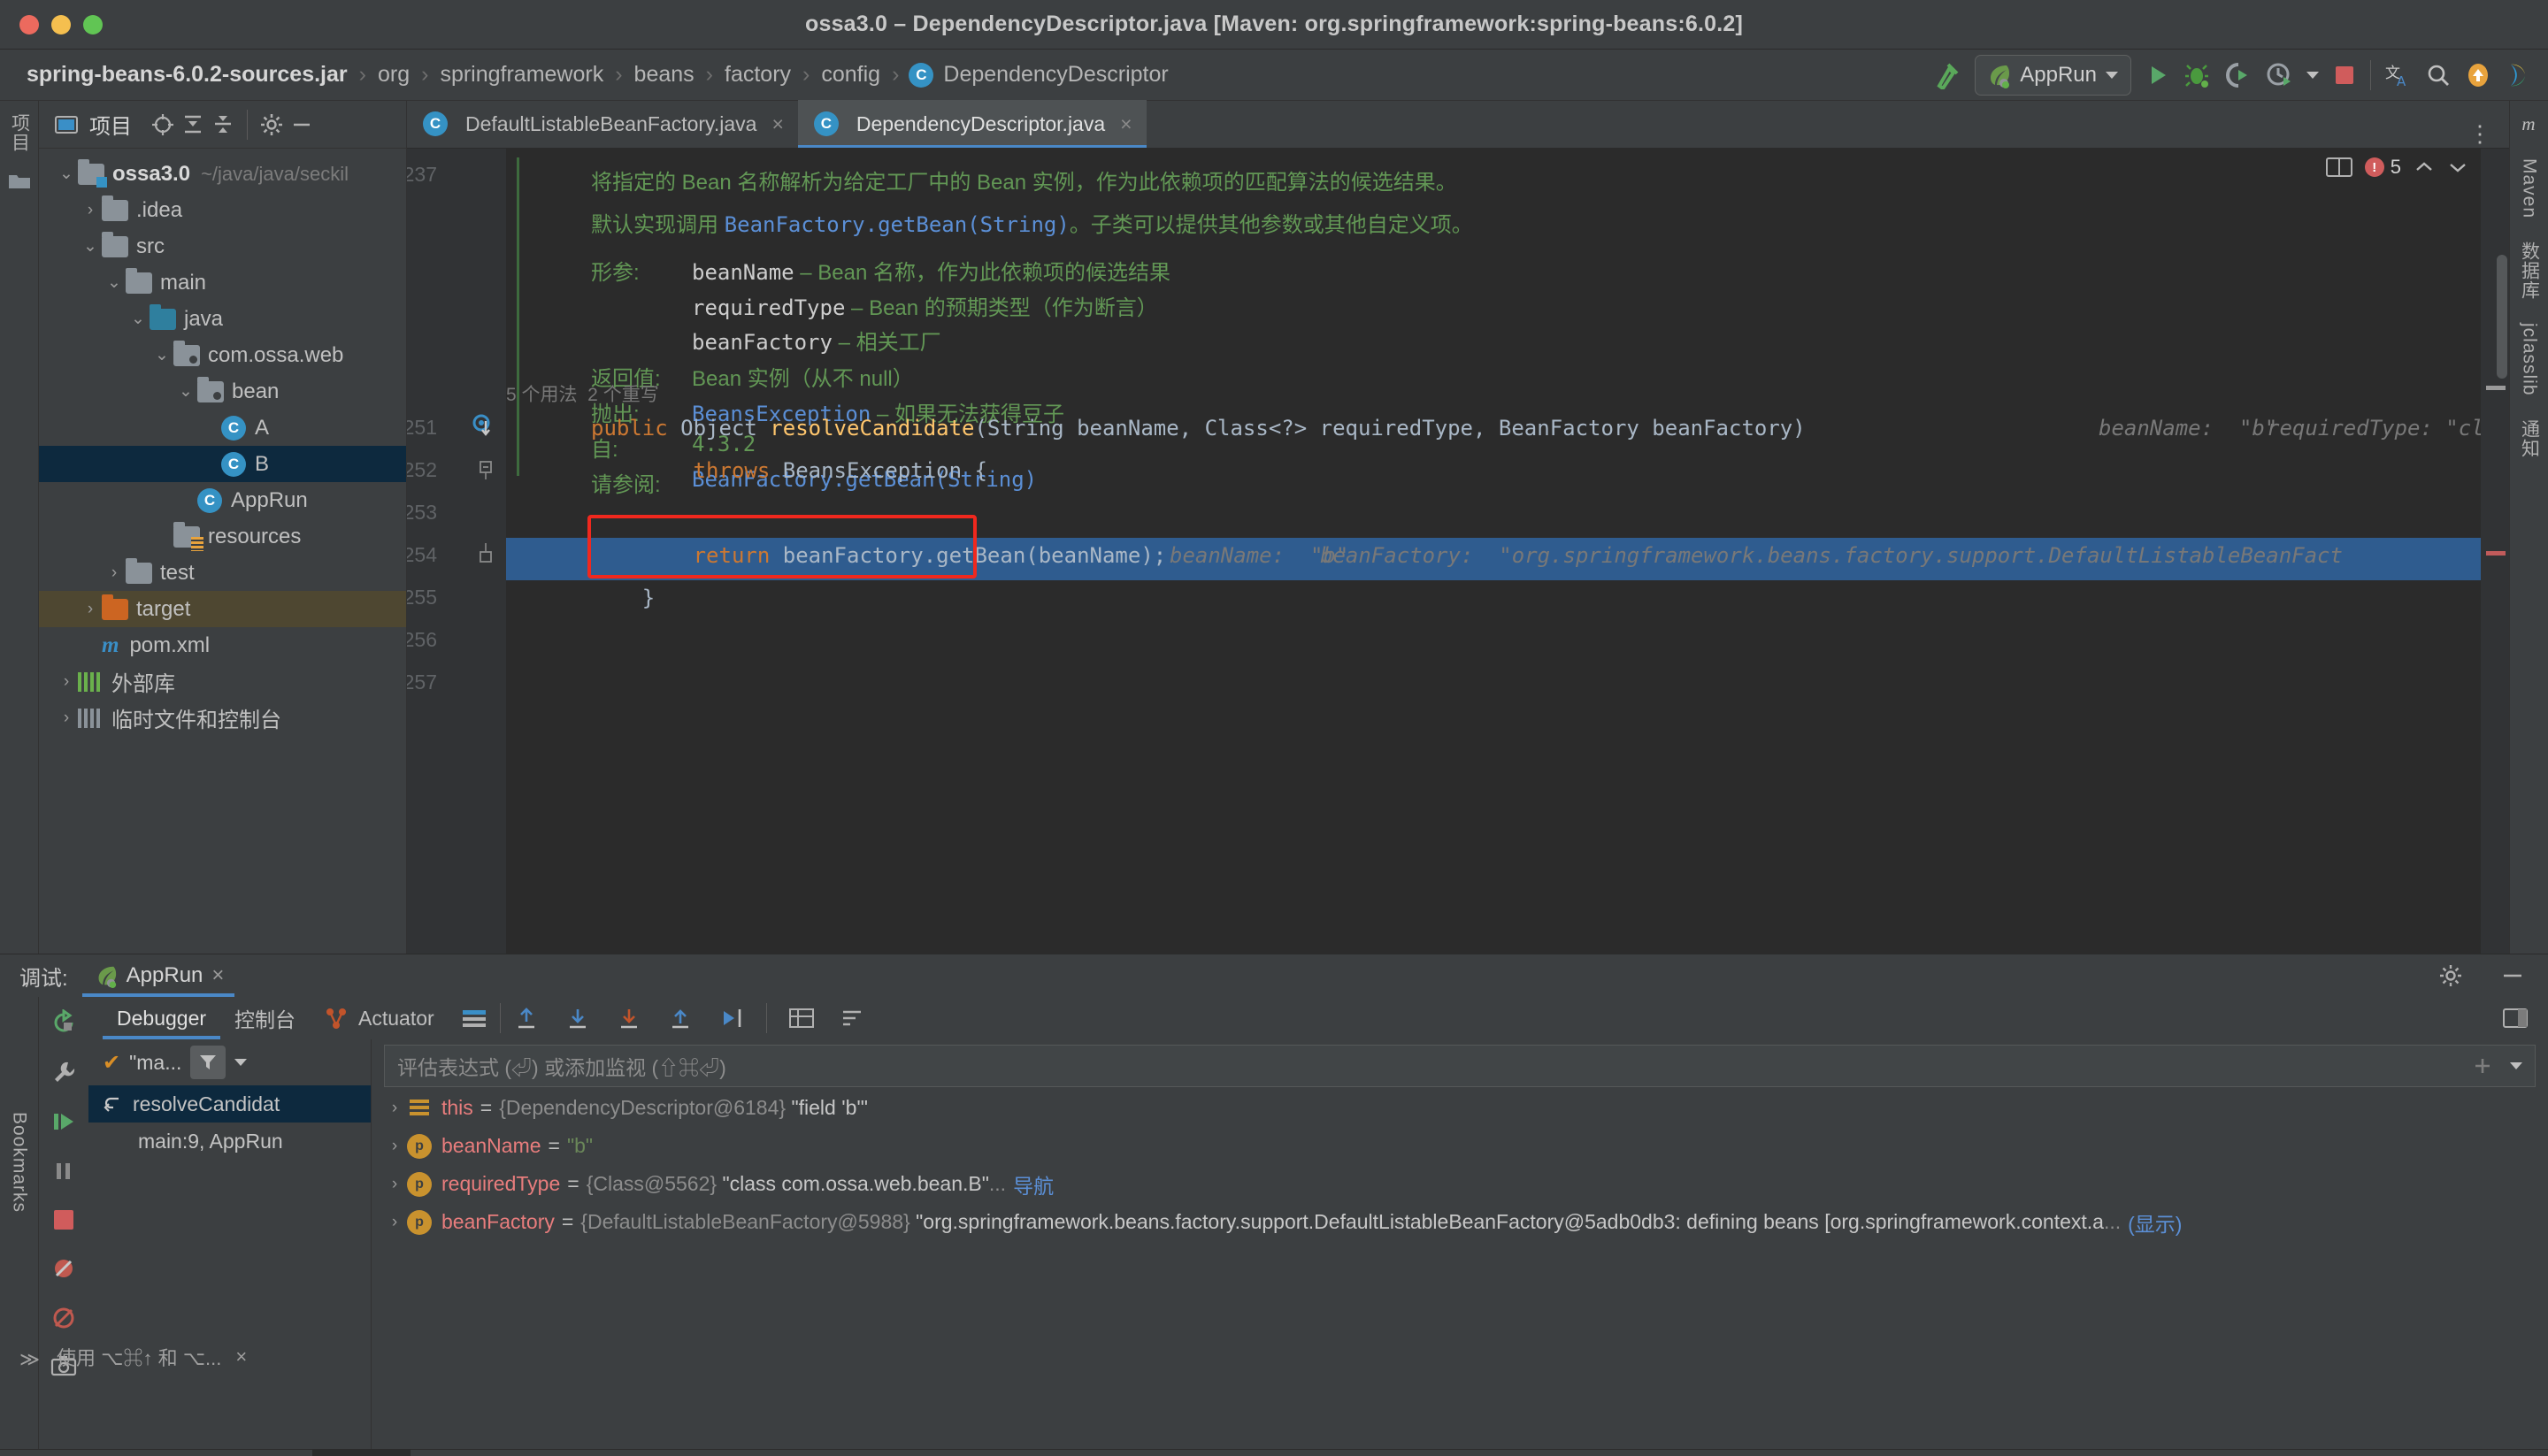 This screenshot has height=1456, width=2548. What do you see at coordinates (2279, 75) in the screenshot?
I see `profiler-icon` at bounding box center [2279, 75].